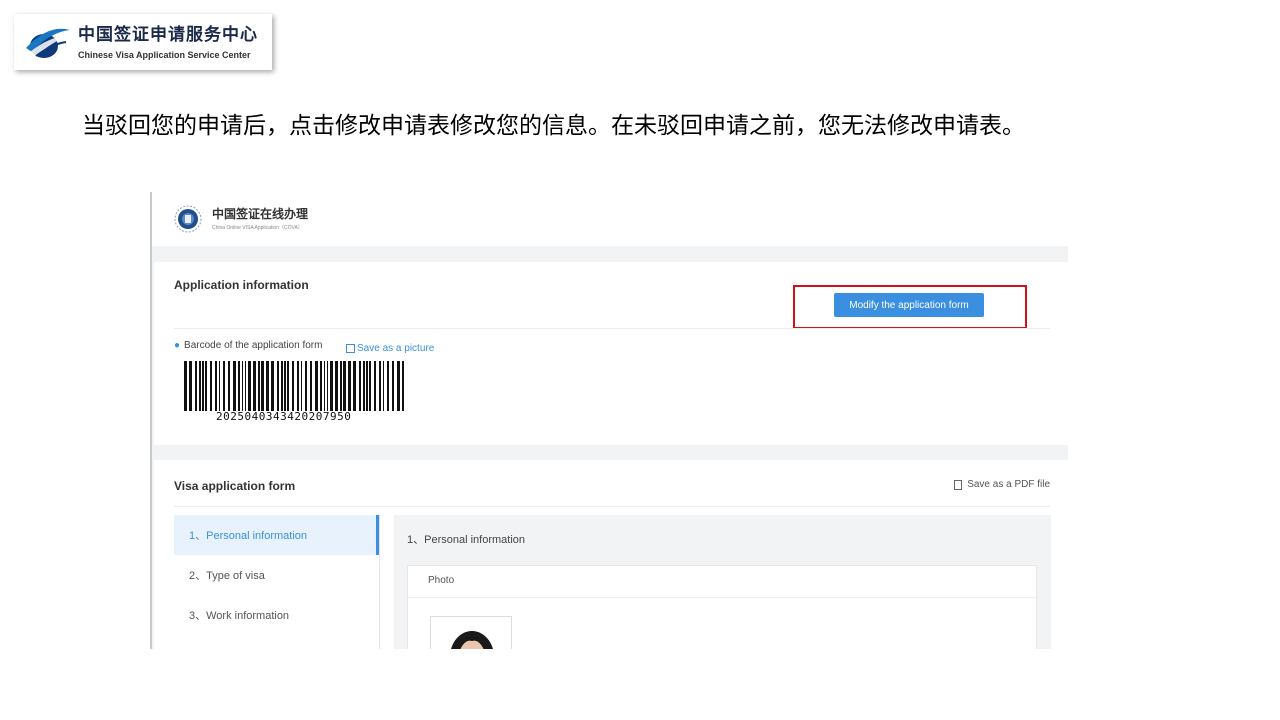 This screenshot has width=1280, height=720. I want to click on barcode-number: 2025040343420207950, so click(284, 416).